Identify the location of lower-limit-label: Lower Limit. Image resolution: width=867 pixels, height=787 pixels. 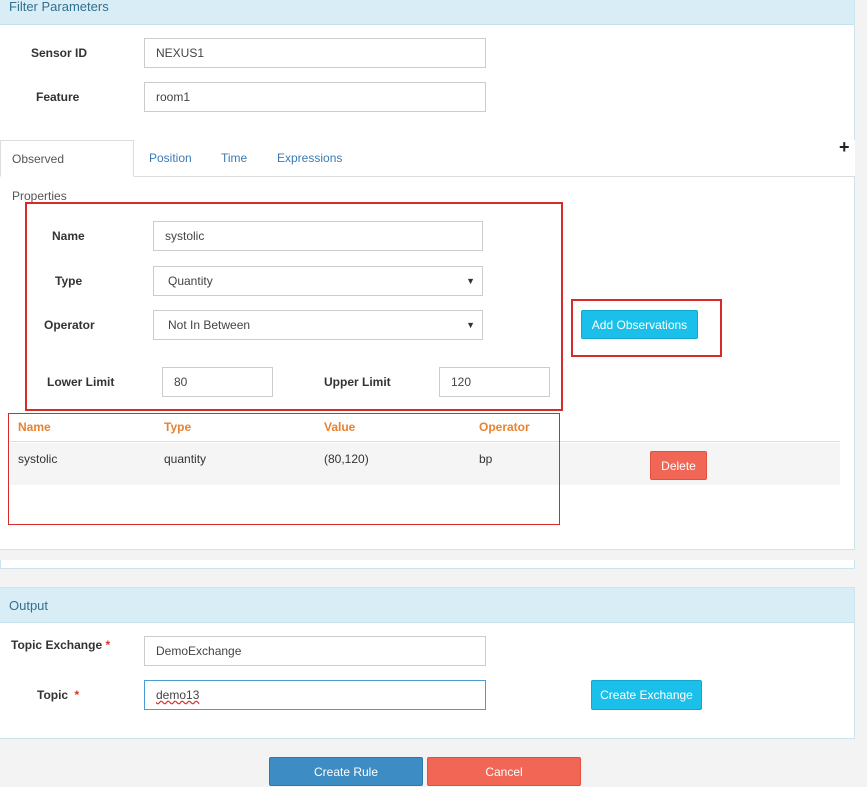
(81, 382).